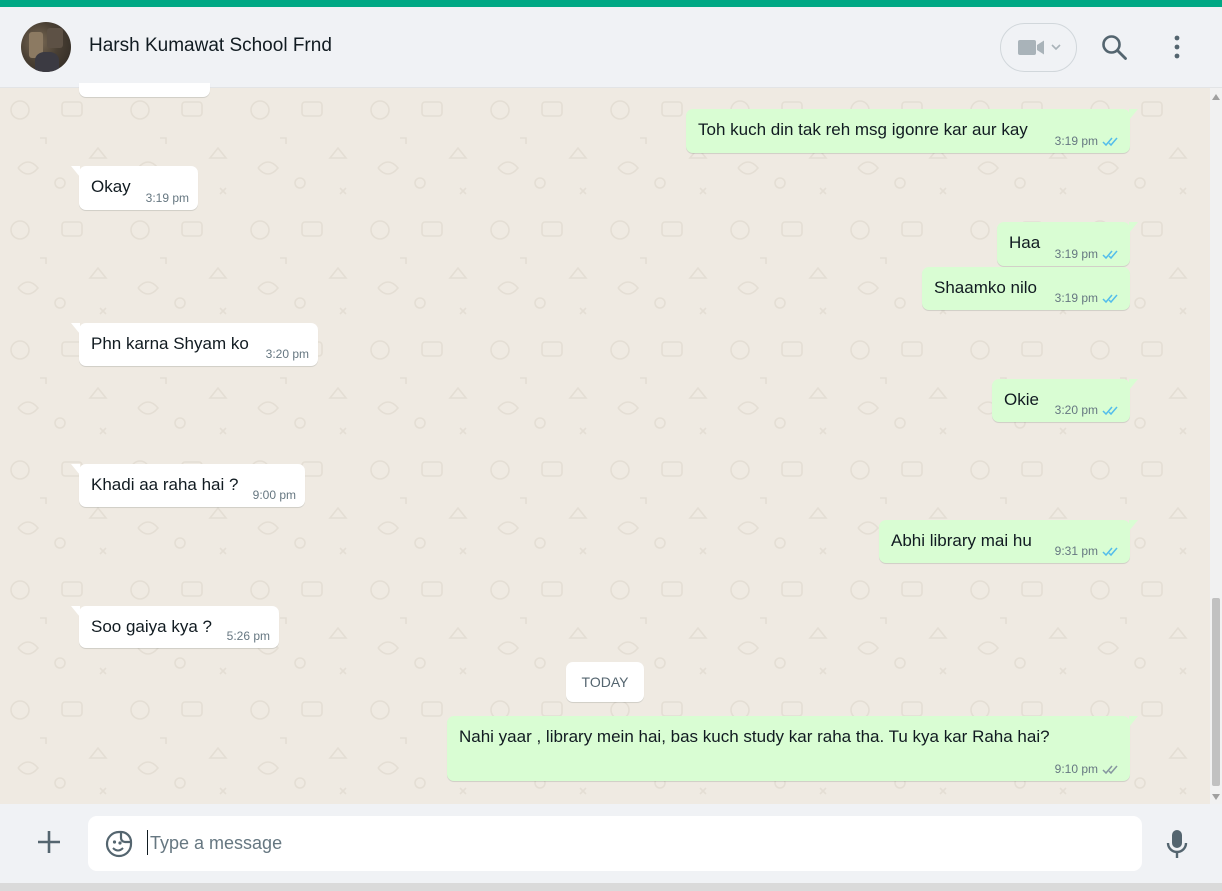 This screenshot has width=1222, height=891. What do you see at coordinates (134, 188) in the screenshot?
I see `message-incoming: Okay 3:19 pm` at bounding box center [134, 188].